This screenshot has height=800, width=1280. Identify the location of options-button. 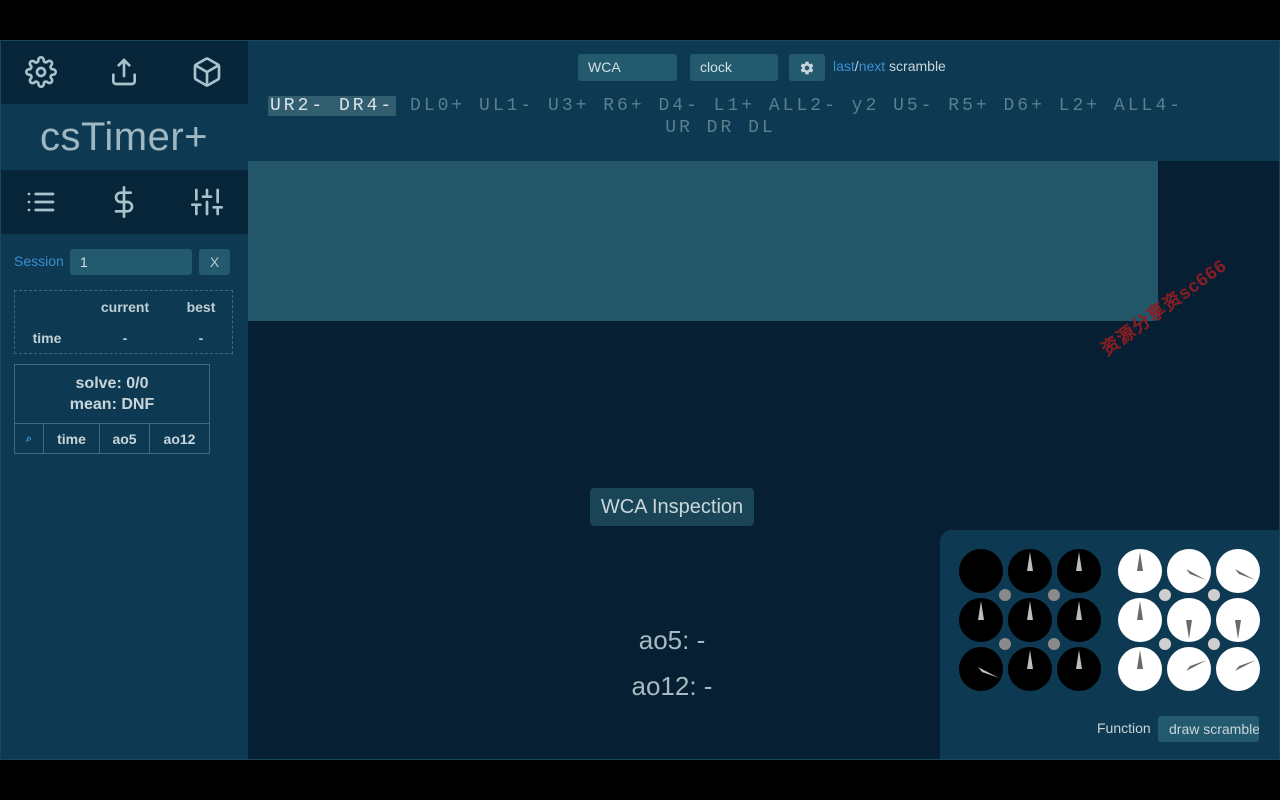
(41, 72).